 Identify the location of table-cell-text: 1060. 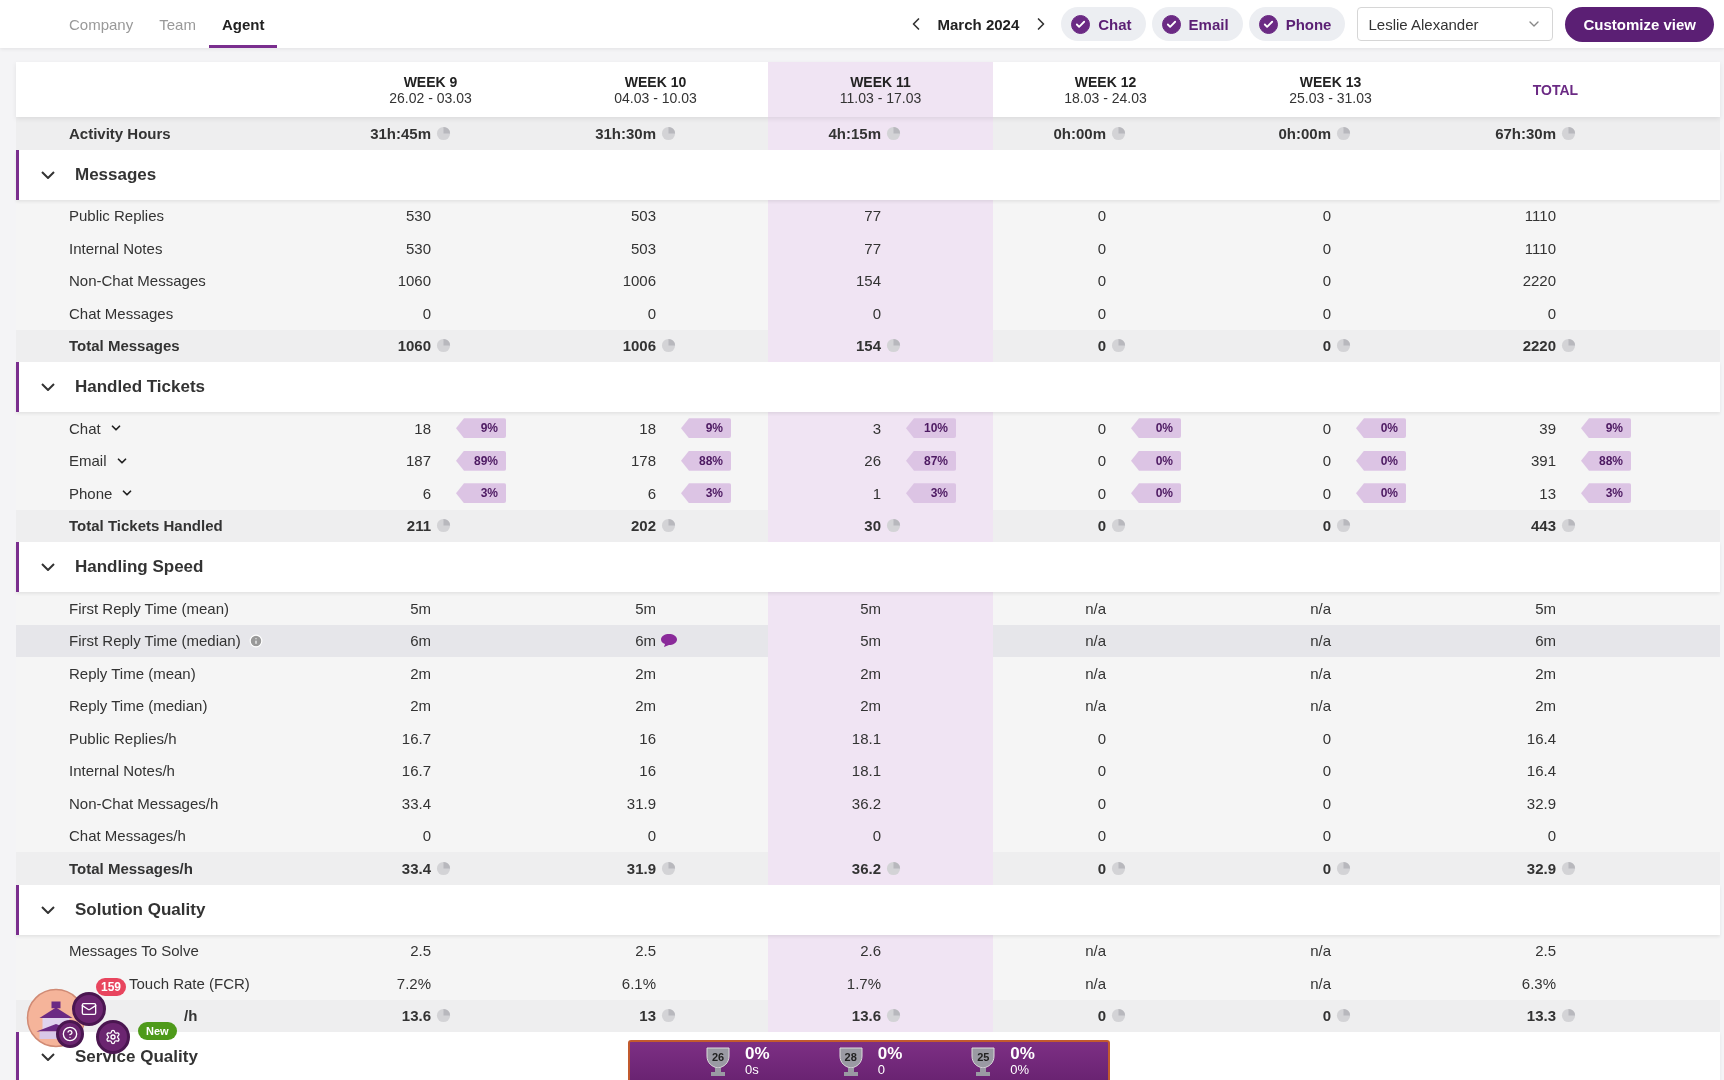
(413, 281).